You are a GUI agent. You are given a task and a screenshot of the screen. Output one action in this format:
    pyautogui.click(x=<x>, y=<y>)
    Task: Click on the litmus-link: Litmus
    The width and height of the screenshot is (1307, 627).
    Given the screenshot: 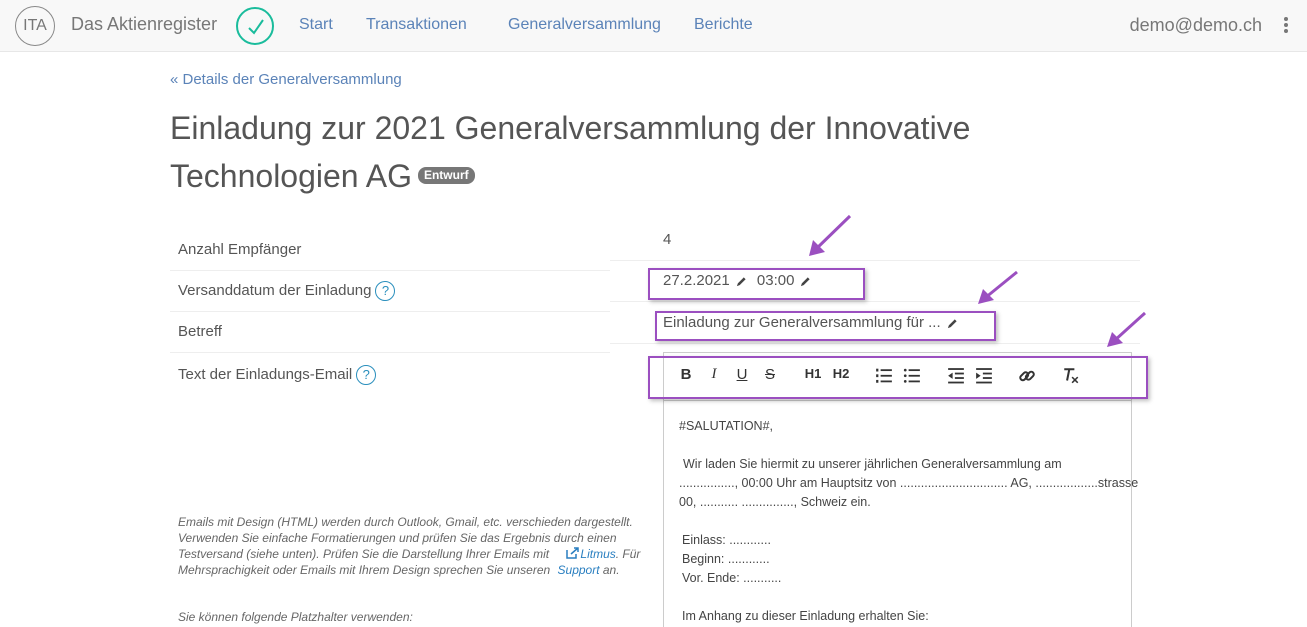 What is the action you would take?
    pyautogui.click(x=597, y=554)
    